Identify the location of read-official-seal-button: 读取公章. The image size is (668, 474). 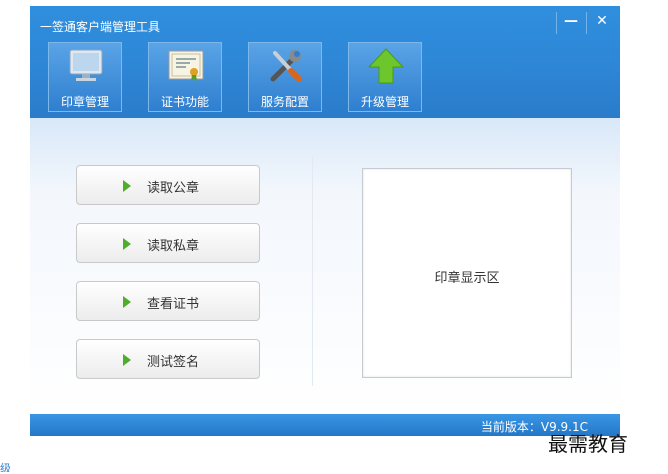
(168, 185).